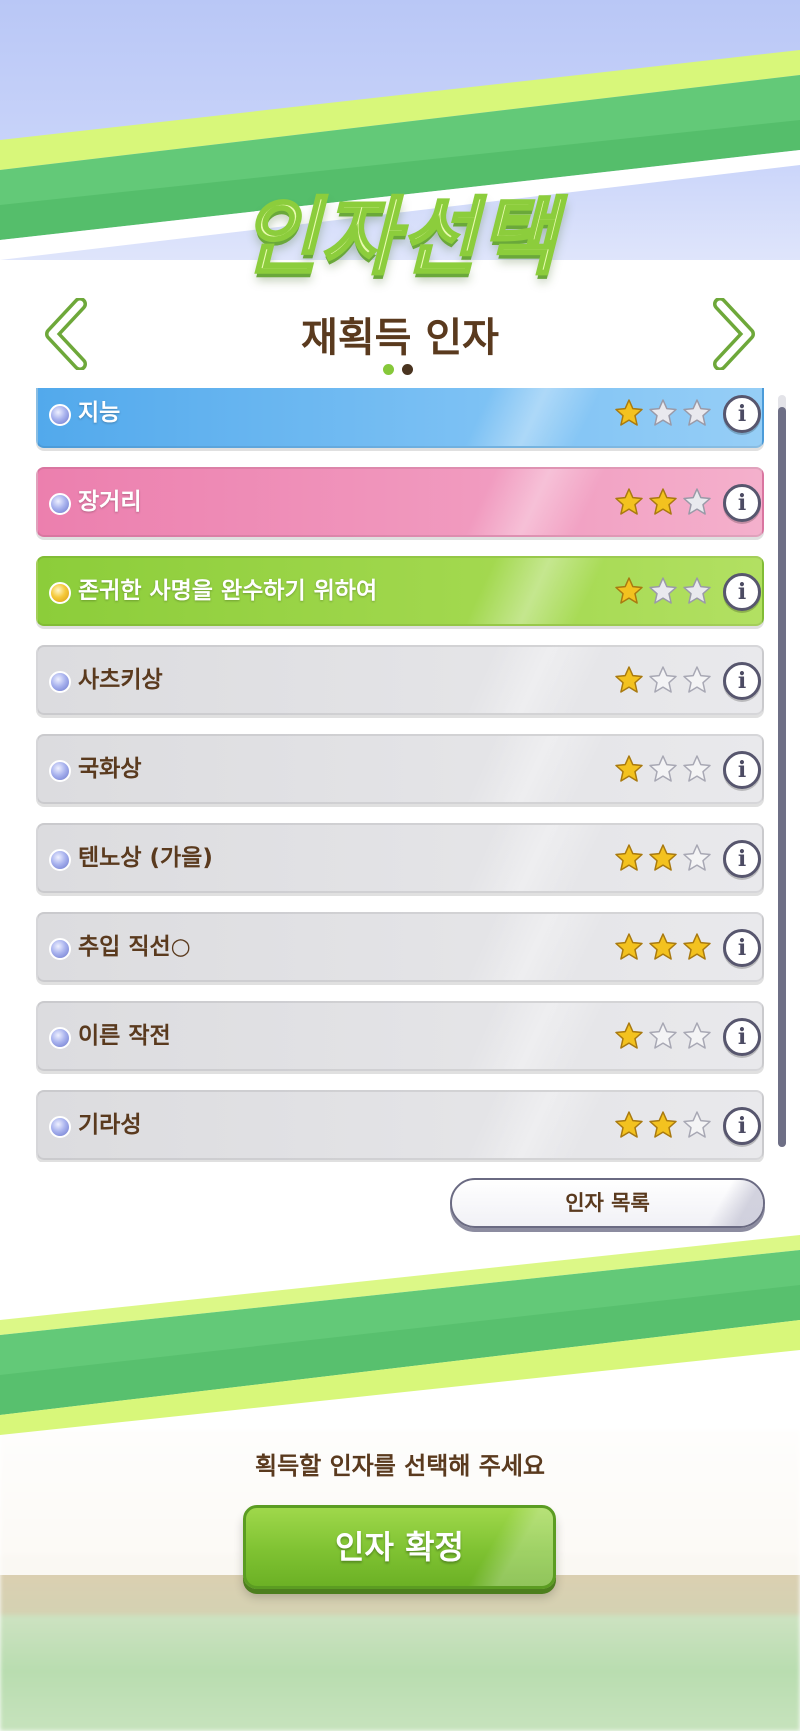 This screenshot has width=800, height=1731. What do you see at coordinates (407, 369) in the screenshot?
I see `page-dot` at bounding box center [407, 369].